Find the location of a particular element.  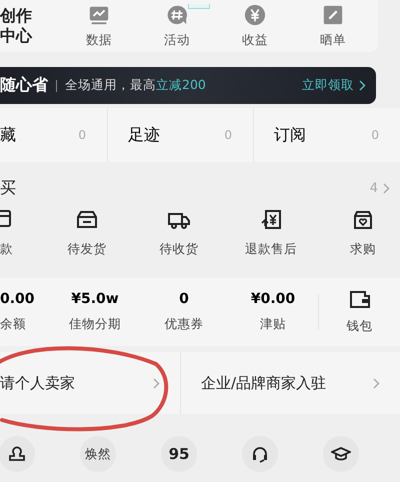

wallet-item: ¥0.00 津贴 is located at coordinates (273, 312).